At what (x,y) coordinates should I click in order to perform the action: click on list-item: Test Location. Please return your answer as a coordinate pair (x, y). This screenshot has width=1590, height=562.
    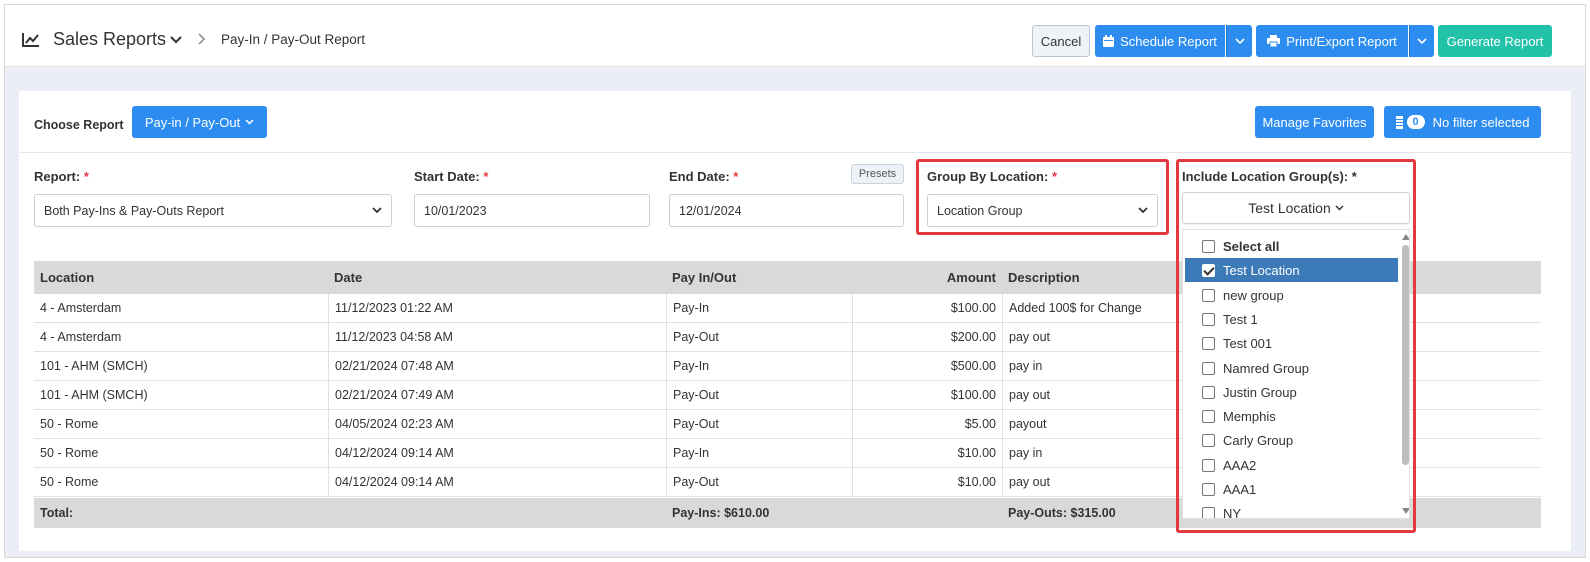
    Looking at the image, I should click on (1291, 270).